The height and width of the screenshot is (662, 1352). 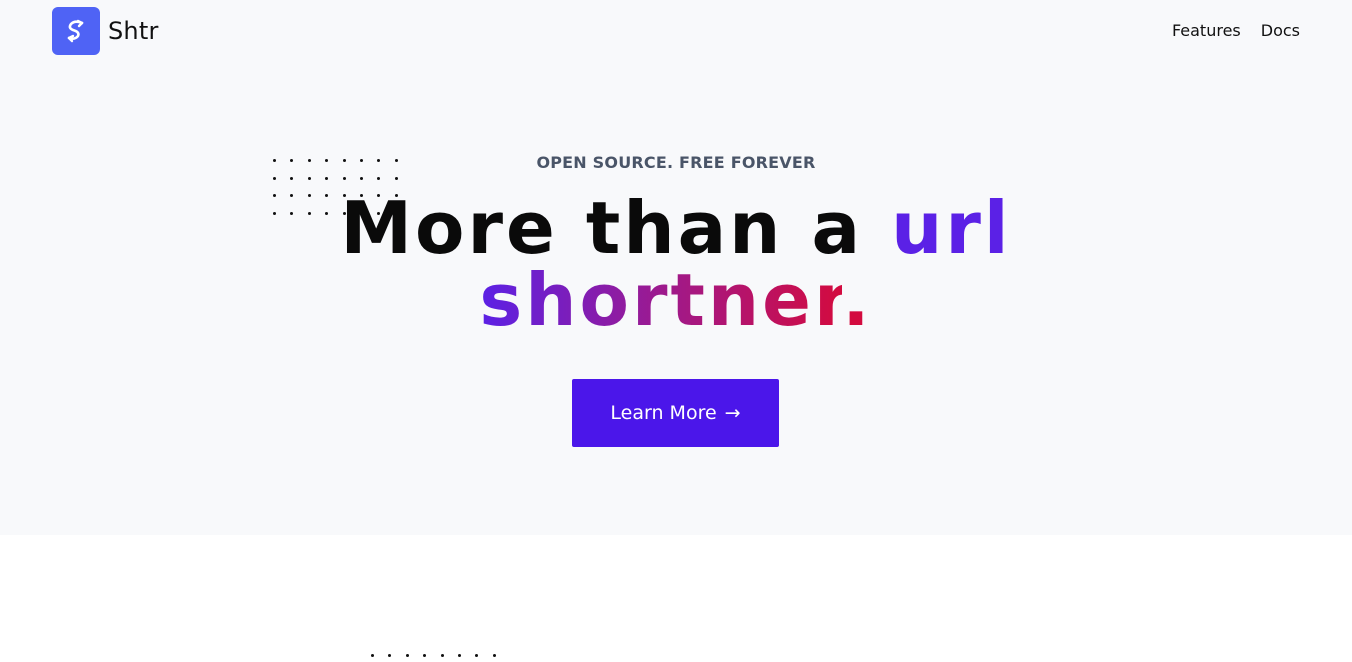 What do you see at coordinates (133, 31) in the screenshot?
I see `brand-name: Shtr` at bounding box center [133, 31].